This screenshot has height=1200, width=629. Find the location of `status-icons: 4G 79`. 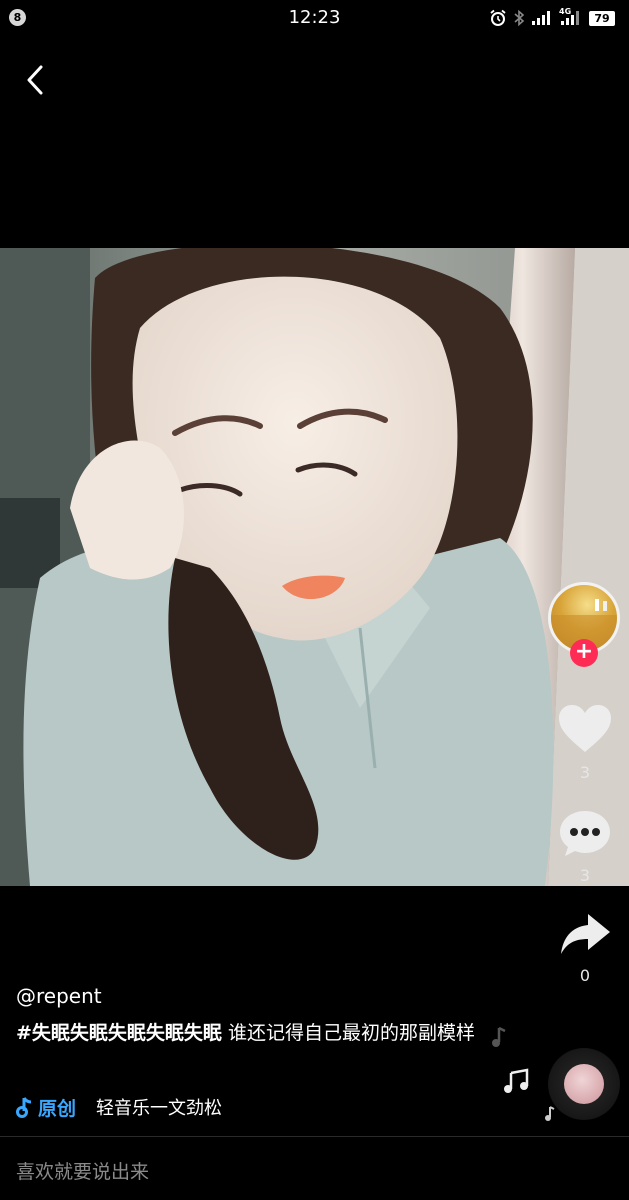

status-icons: 4G 79 is located at coordinates (552, 17).